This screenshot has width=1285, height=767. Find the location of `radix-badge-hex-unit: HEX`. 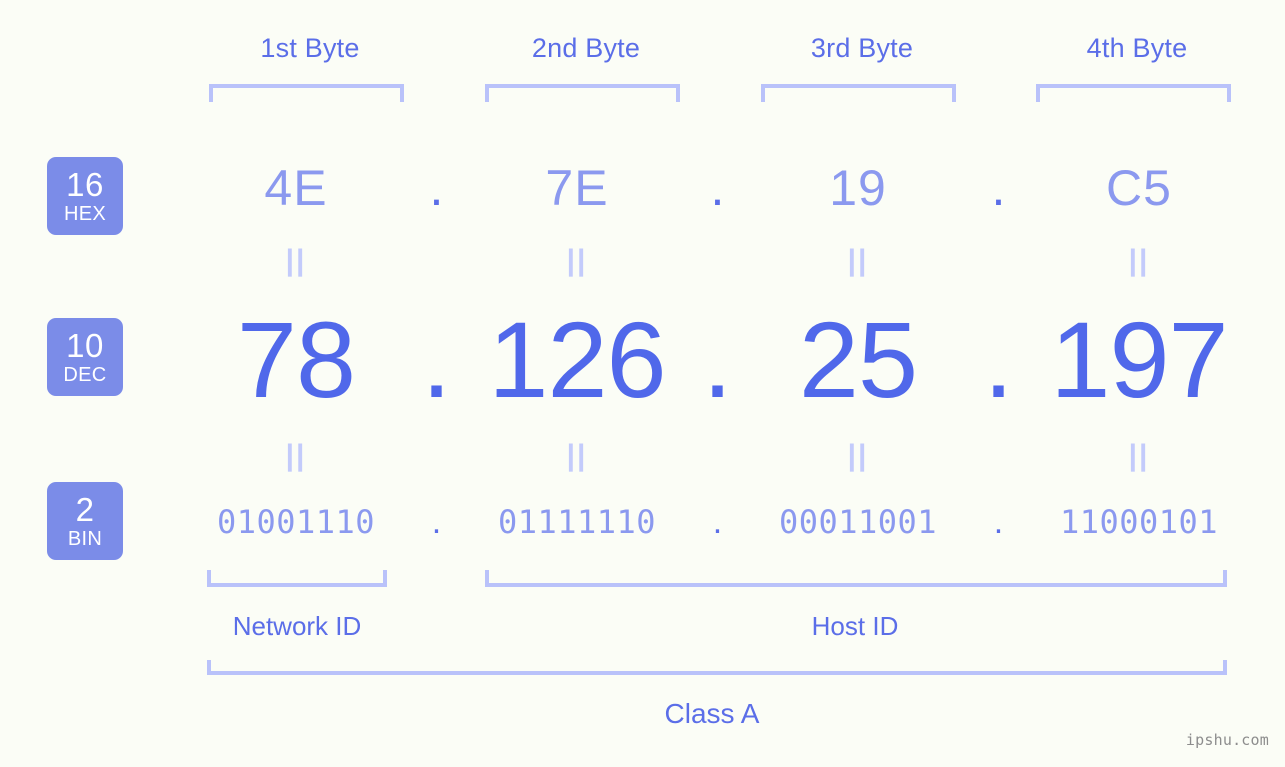

radix-badge-hex-unit: HEX is located at coordinates (85, 214).